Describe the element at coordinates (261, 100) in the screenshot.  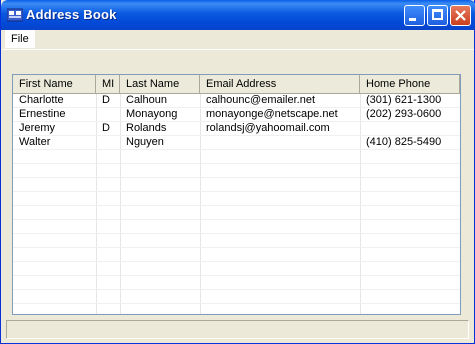
I see `cell-email: calhounc@emailer.net` at that location.